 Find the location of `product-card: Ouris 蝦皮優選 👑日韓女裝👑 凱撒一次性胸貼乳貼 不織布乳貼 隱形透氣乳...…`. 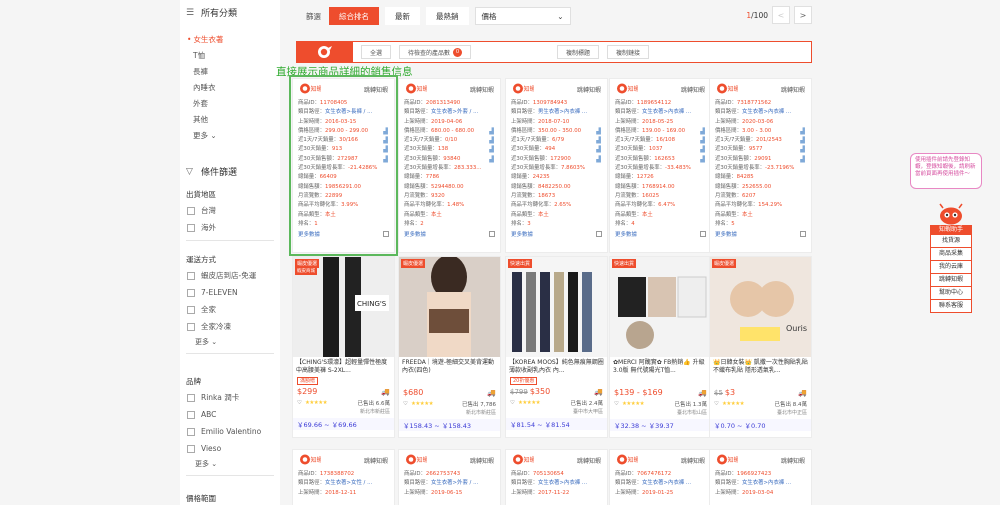

product-card: Ouris 蝦皮優選 👑日韓女裝👑 凱撒一次性胸貼乳貼 不織布乳貼 隱形透氣乳...… is located at coordinates (760, 347).